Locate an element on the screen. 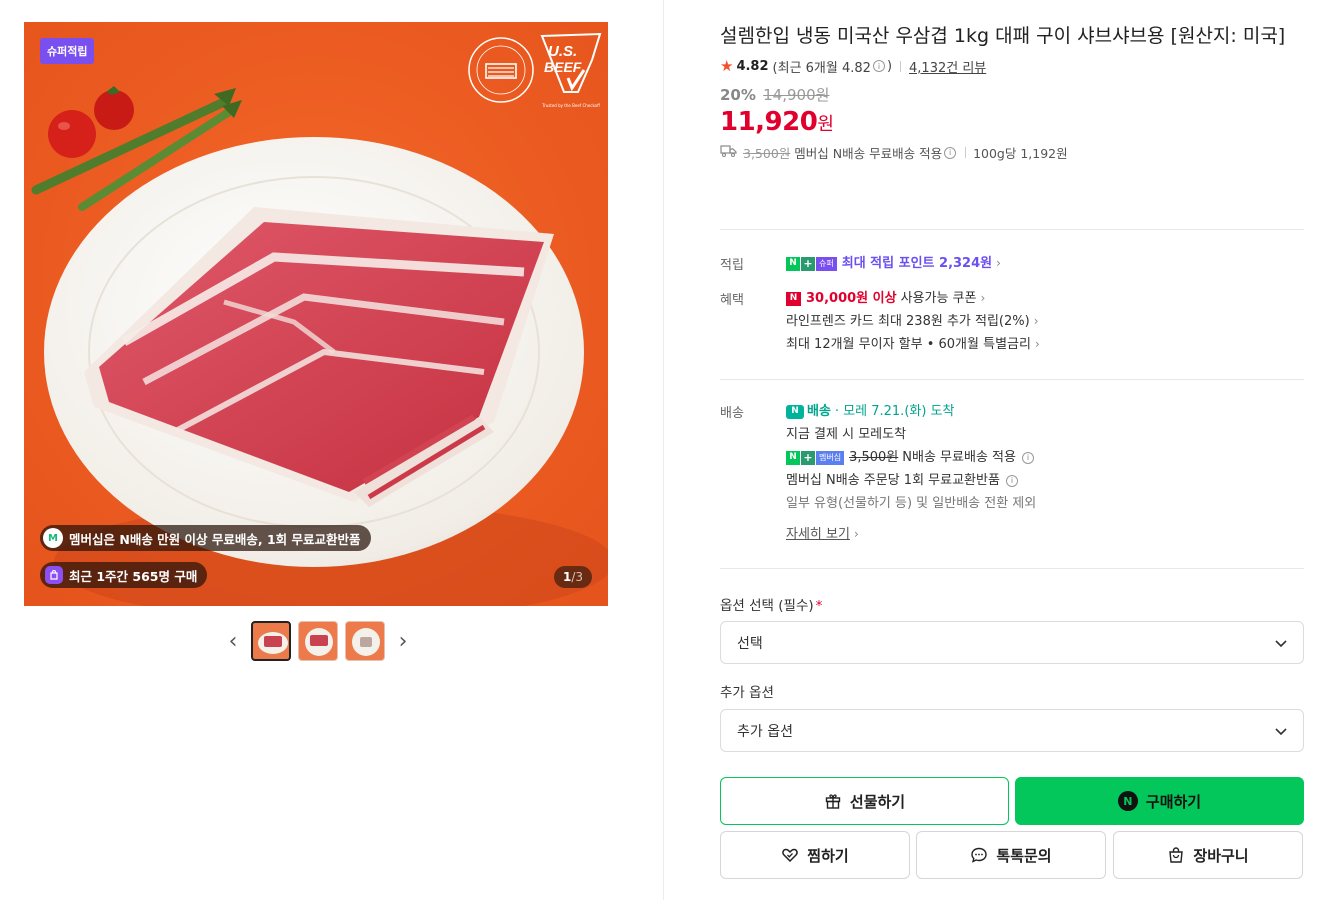 This screenshot has height=900, width=1327. talk-inquiry-button-label: 톡톡문의 is located at coordinates (1024, 855).